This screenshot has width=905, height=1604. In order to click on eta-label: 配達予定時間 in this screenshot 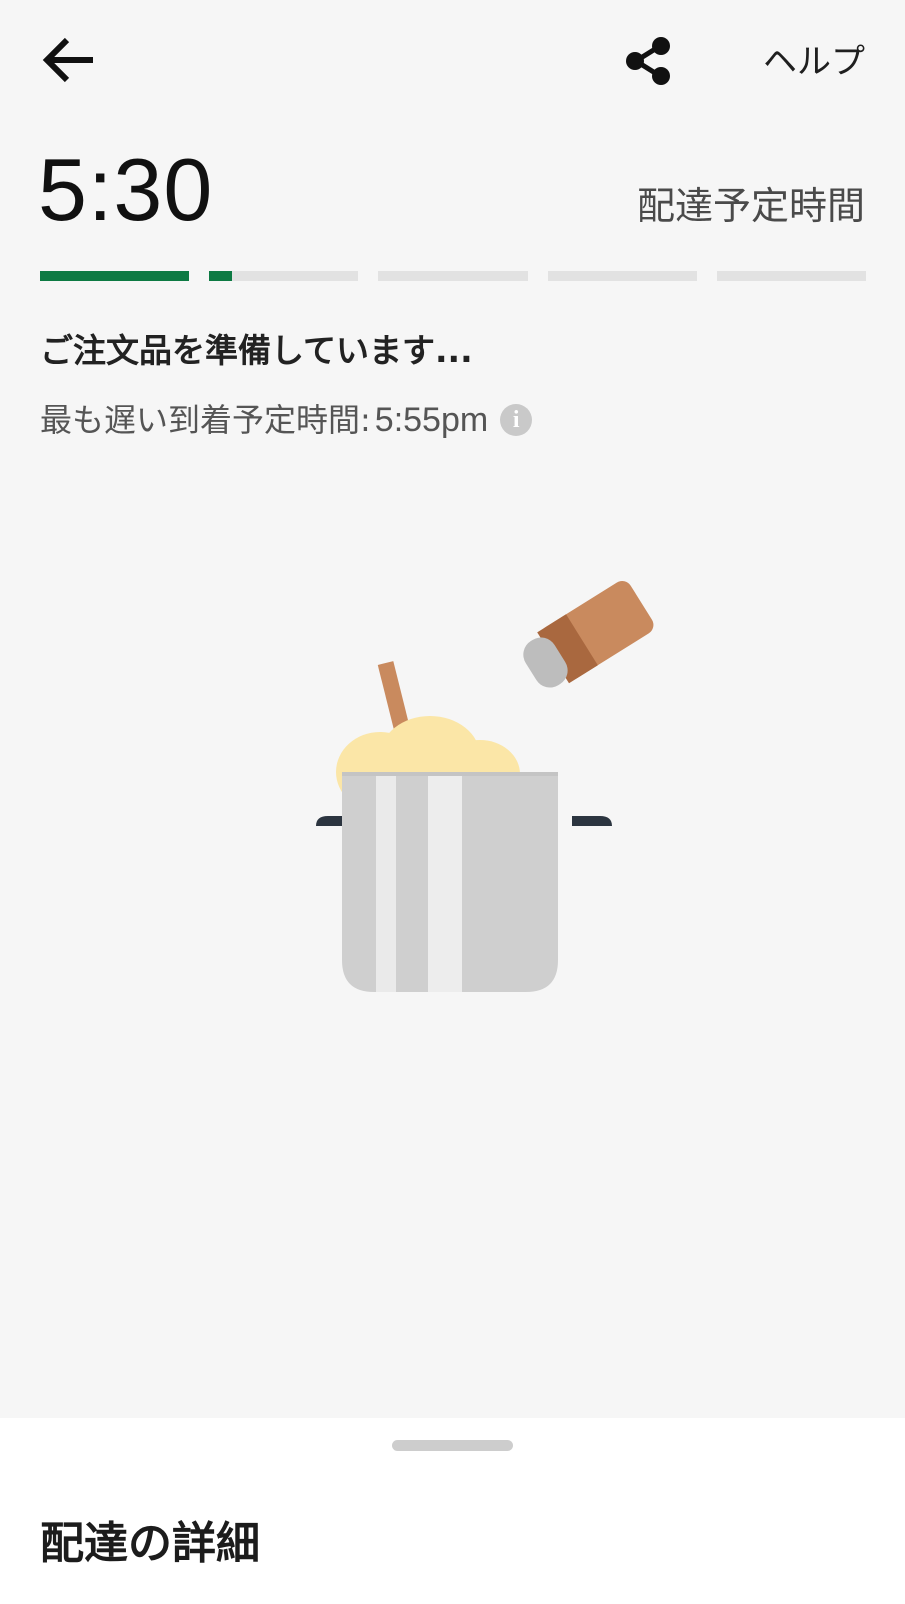, I will do `click(750, 206)`.